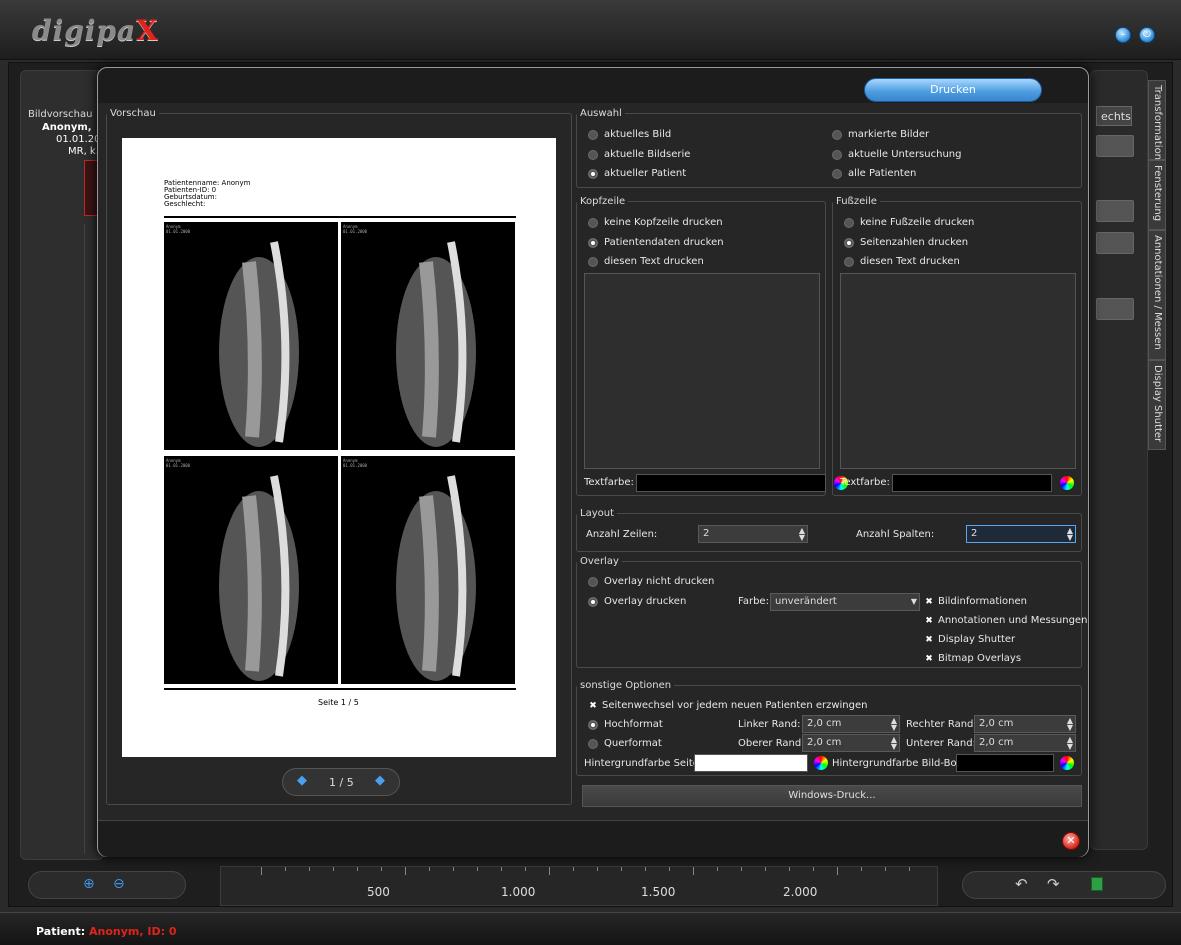 The image size is (1181, 945). Describe the element at coordinates (910, 261) in the screenshot. I see `radio-label: diesen Text drucken` at that location.